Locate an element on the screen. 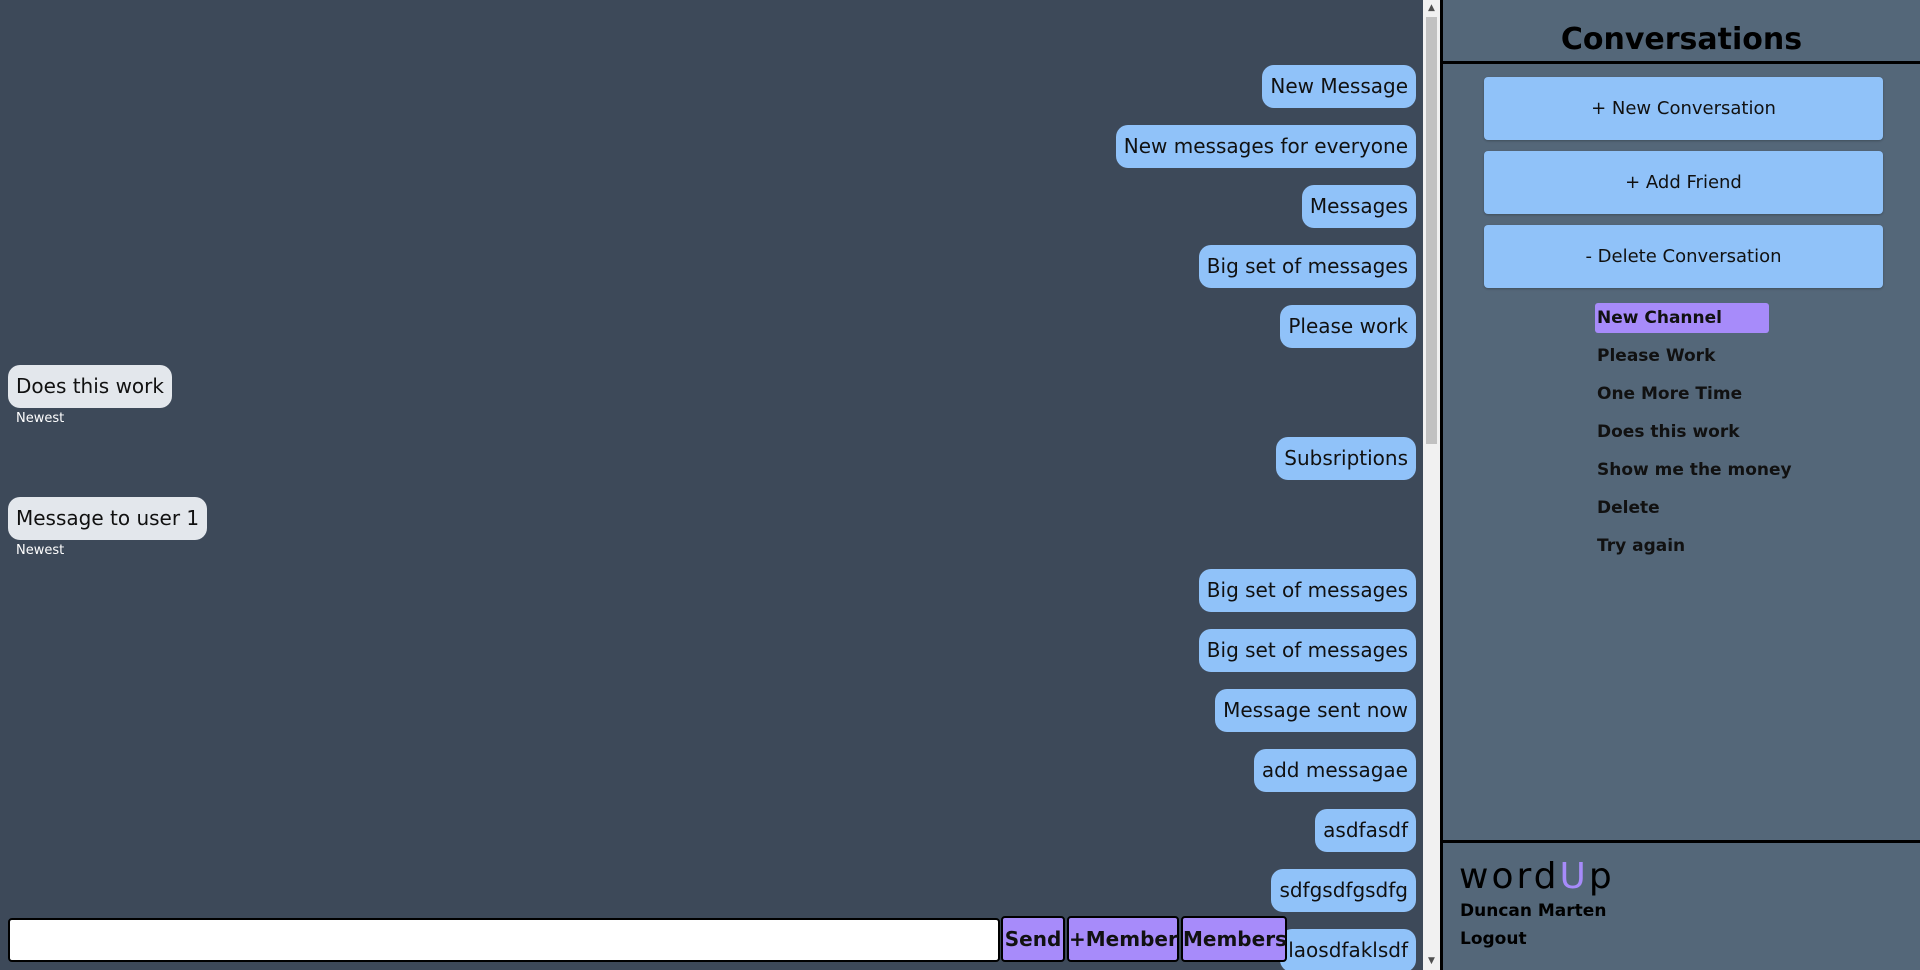 The width and height of the screenshot is (1920, 970). scrollbar-thumb is located at coordinates (1431, 230).